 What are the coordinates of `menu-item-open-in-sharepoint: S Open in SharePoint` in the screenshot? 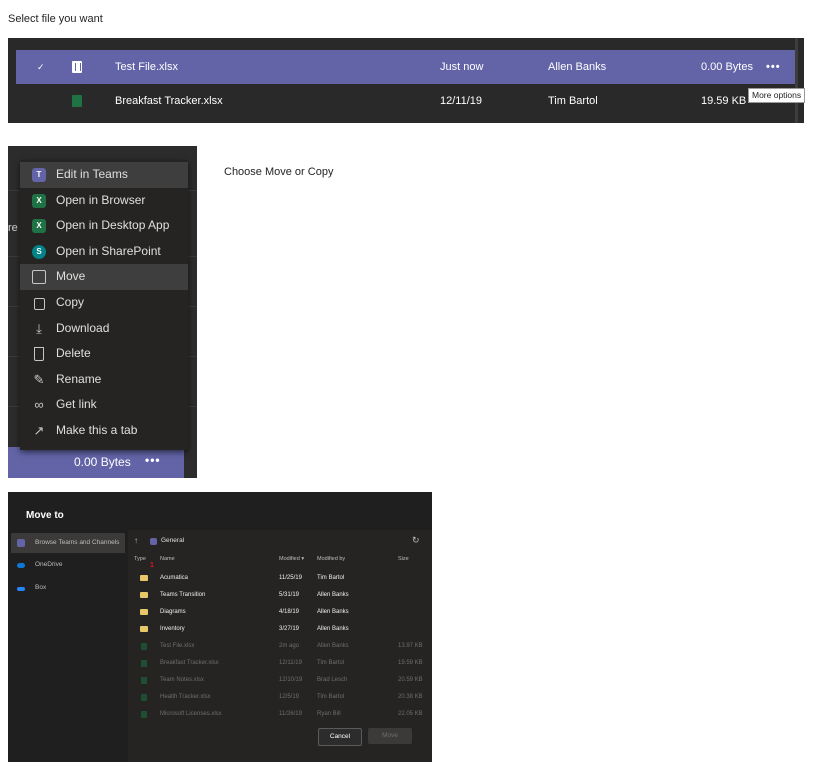 It's located at (104, 252).